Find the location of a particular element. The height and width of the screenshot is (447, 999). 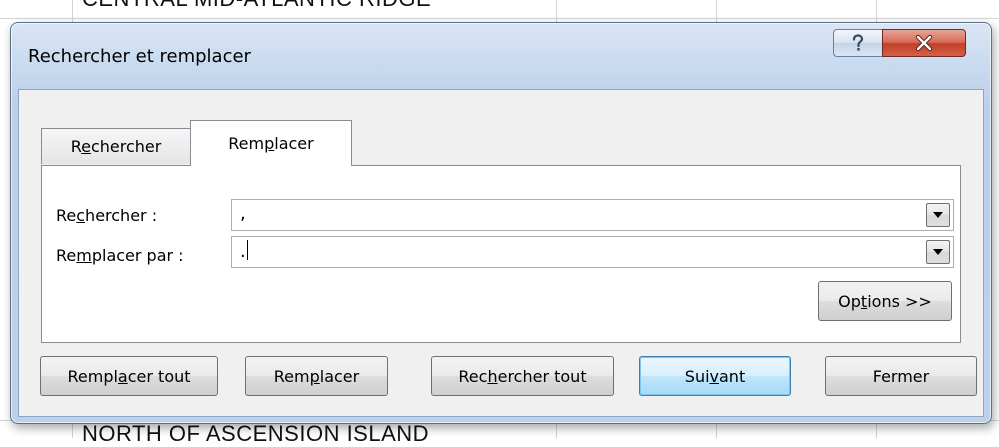

replace-label: Remplacer par : is located at coordinates (120, 255).